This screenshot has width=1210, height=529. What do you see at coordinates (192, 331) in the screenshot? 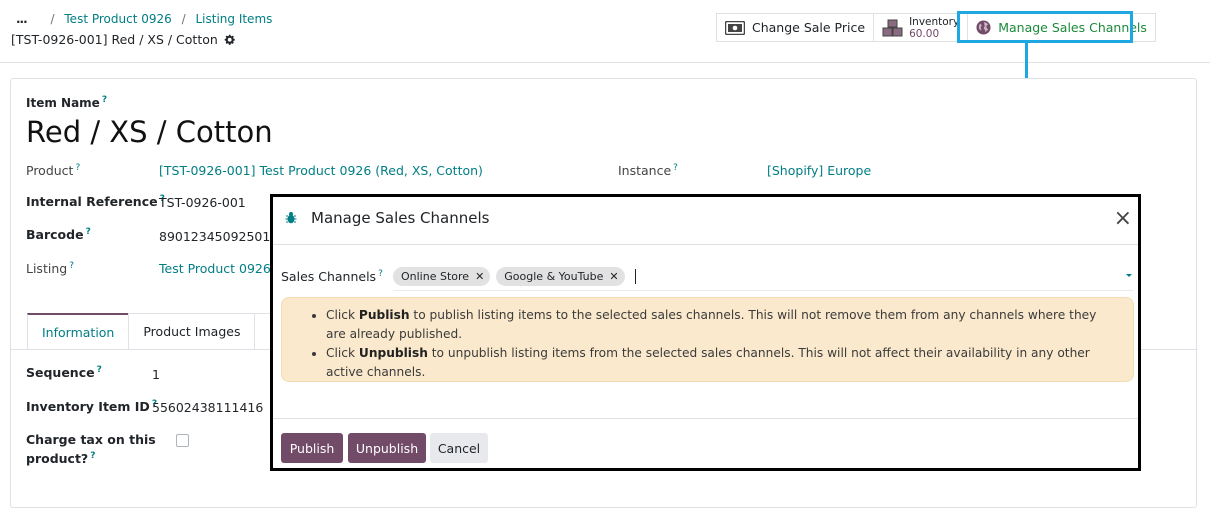
I see `tab-product-images: Product Images` at bounding box center [192, 331].